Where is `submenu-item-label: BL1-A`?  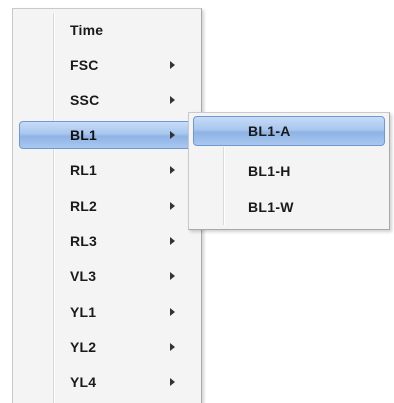
submenu-item-label: BL1-A is located at coordinates (269, 131).